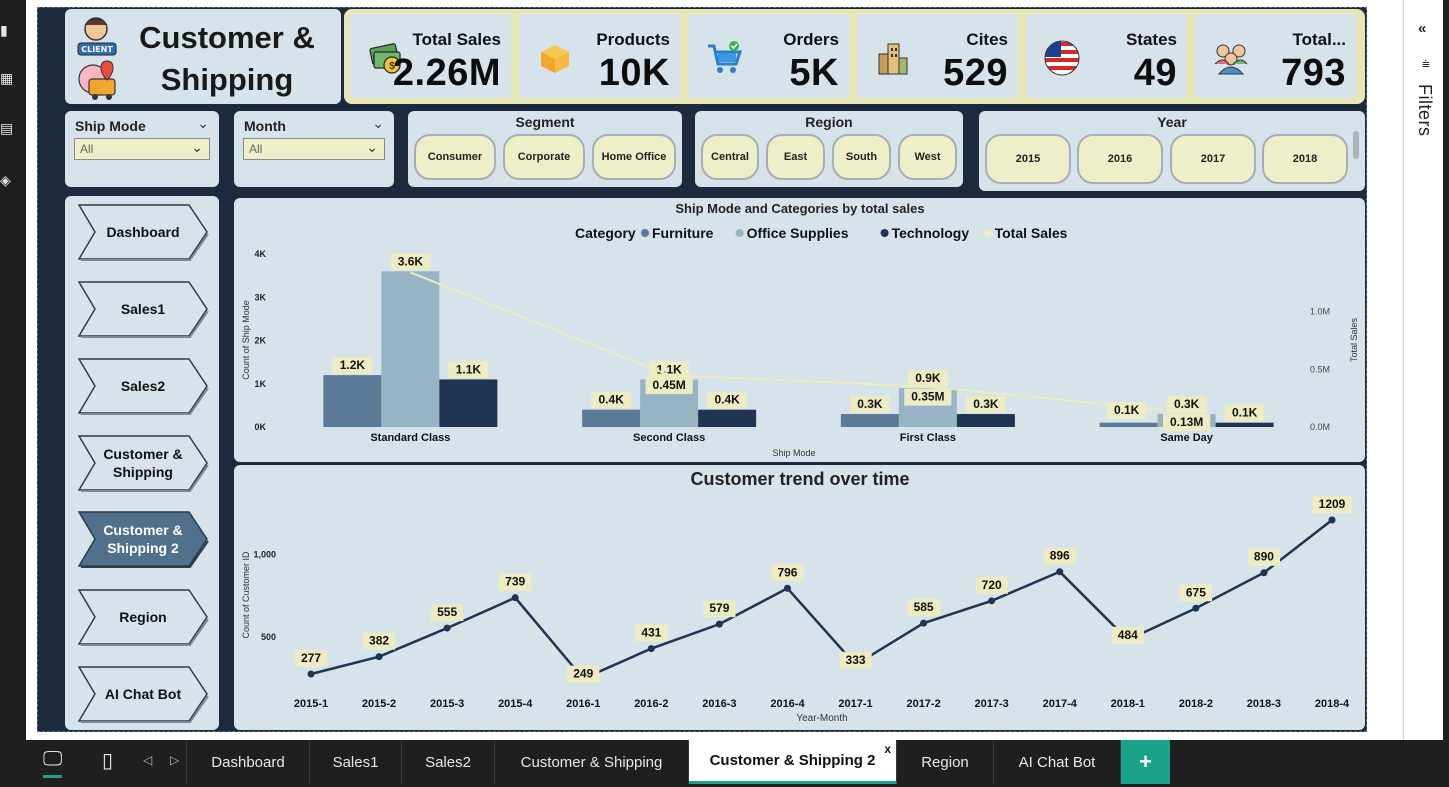 The height and width of the screenshot is (787, 1449). Describe the element at coordinates (992, 704) in the screenshot. I see `x-tick-label: 2017-3` at that location.